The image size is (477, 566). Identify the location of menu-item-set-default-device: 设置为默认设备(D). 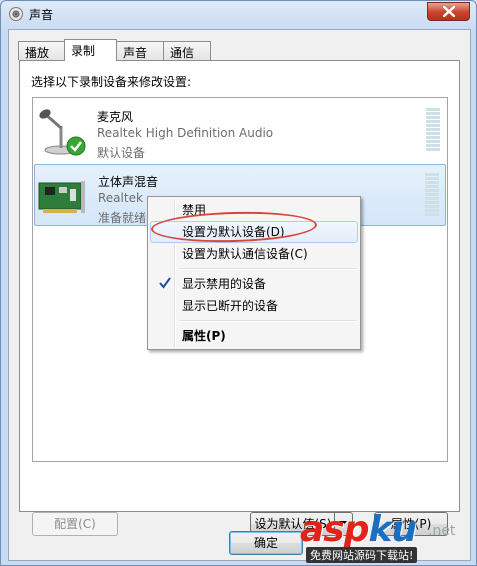
(254, 232).